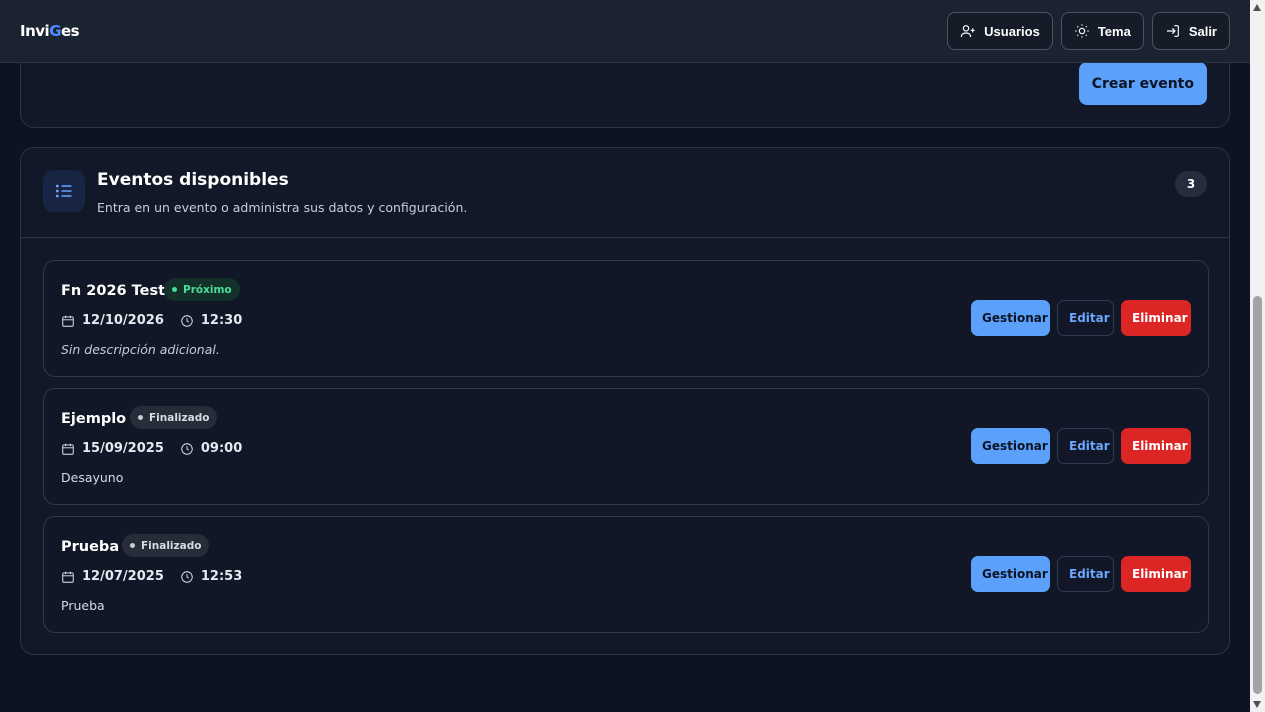 Image resolution: width=1265 pixels, height=712 pixels. What do you see at coordinates (94, 419) in the screenshot?
I see `event-title: Ejemplo` at bounding box center [94, 419].